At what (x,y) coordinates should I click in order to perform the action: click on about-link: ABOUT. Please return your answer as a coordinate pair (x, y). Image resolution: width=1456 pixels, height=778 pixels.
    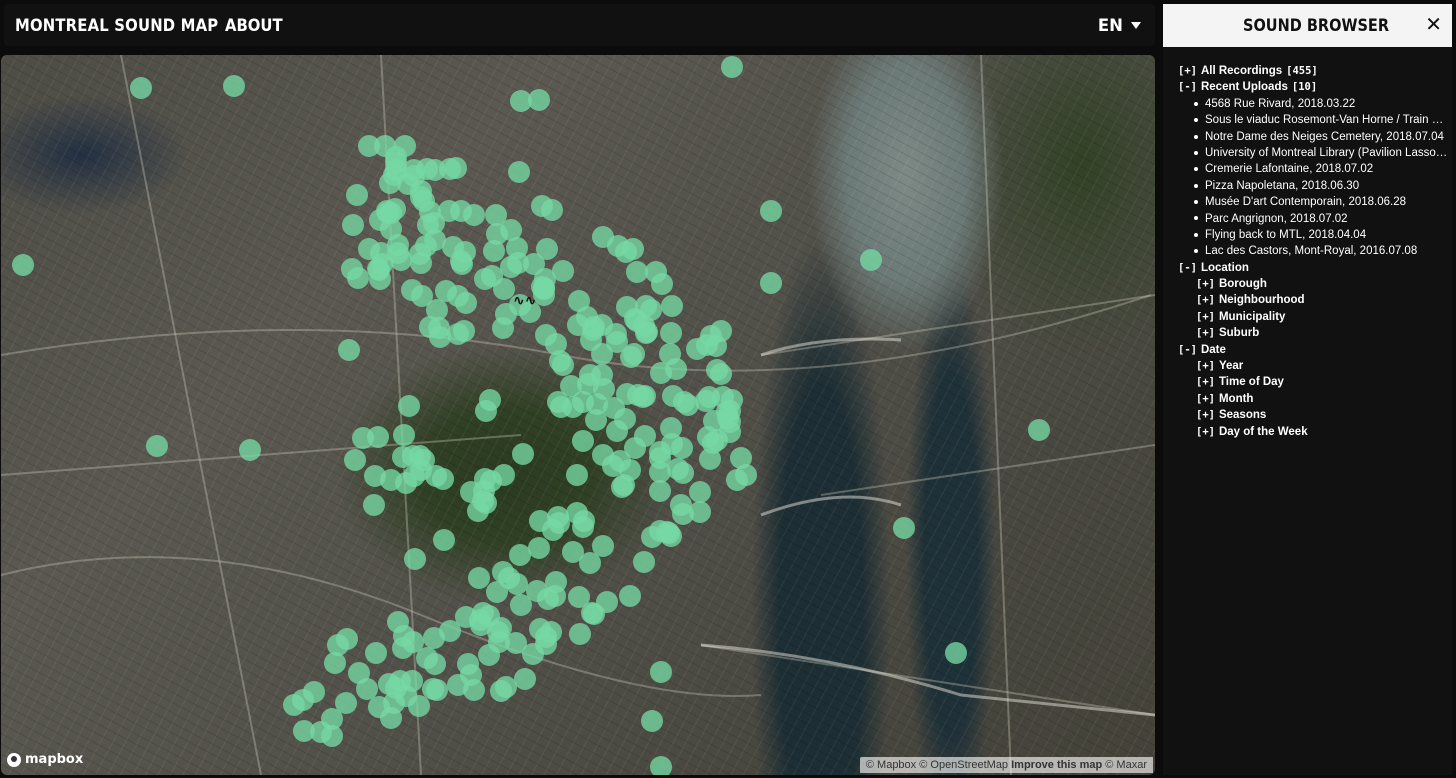
    Looking at the image, I should click on (254, 25).